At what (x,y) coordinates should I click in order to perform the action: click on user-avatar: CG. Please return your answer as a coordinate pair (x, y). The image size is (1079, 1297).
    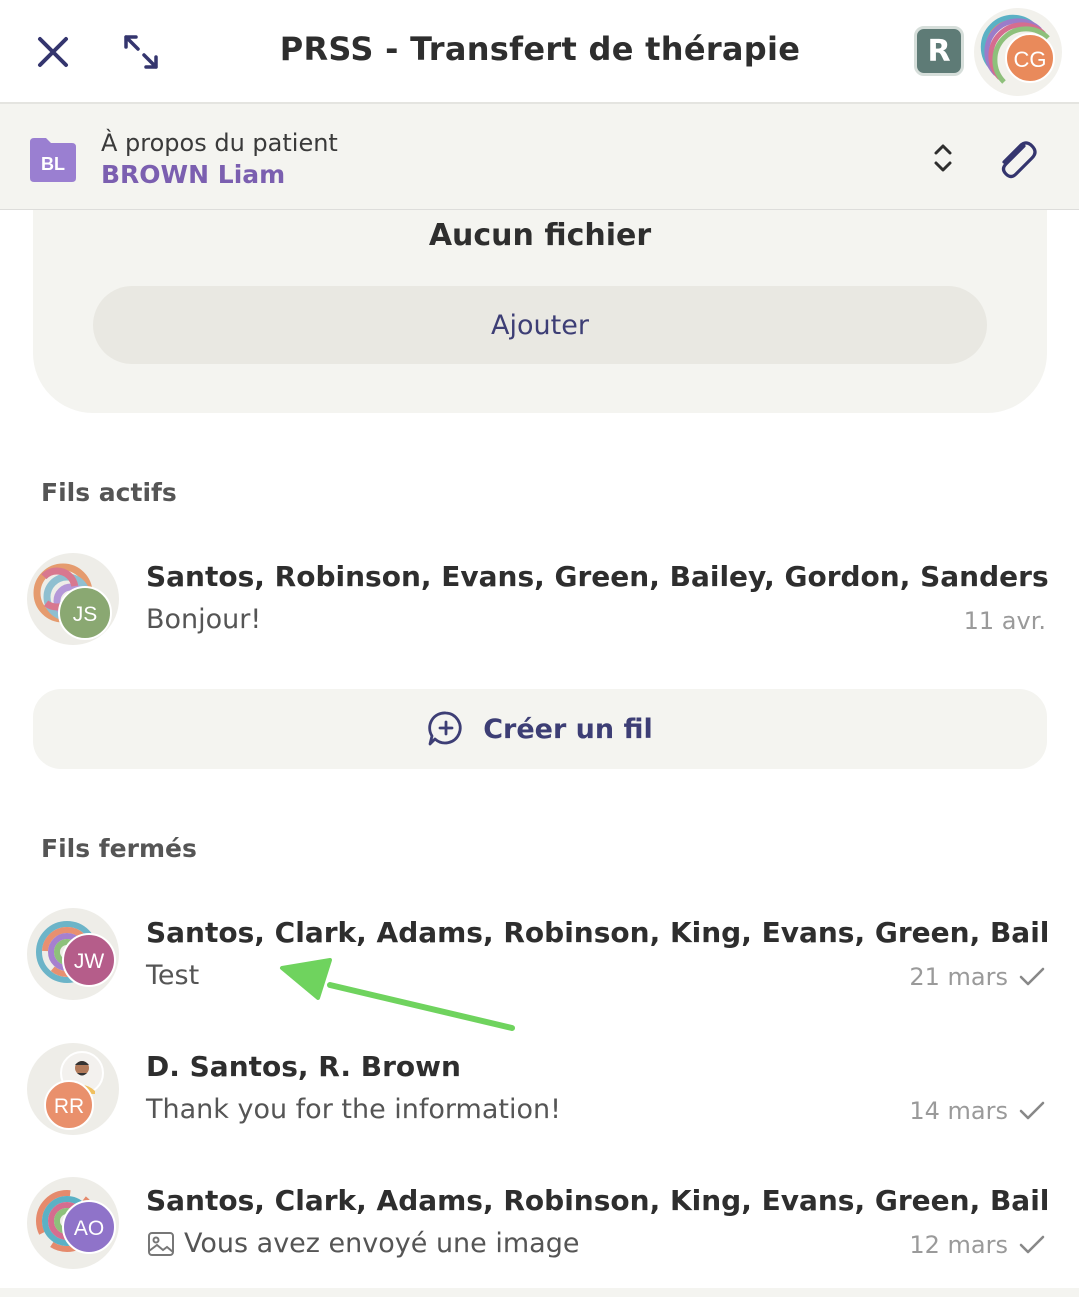
    Looking at the image, I should click on (1018, 52).